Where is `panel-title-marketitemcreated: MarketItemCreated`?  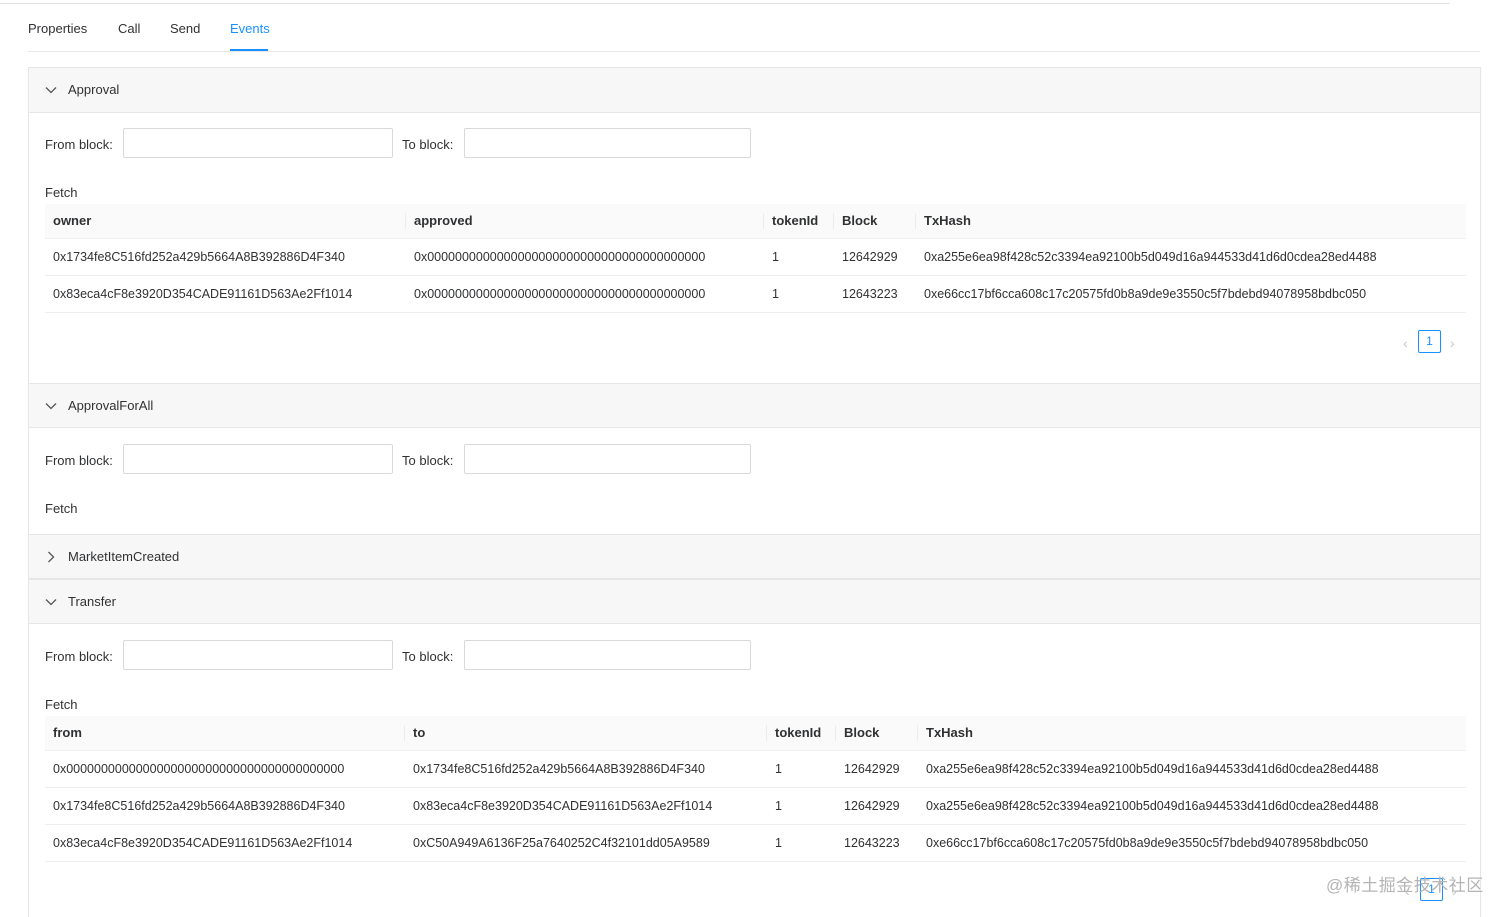 panel-title-marketitemcreated: MarketItemCreated is located at coordinates (124, 556).